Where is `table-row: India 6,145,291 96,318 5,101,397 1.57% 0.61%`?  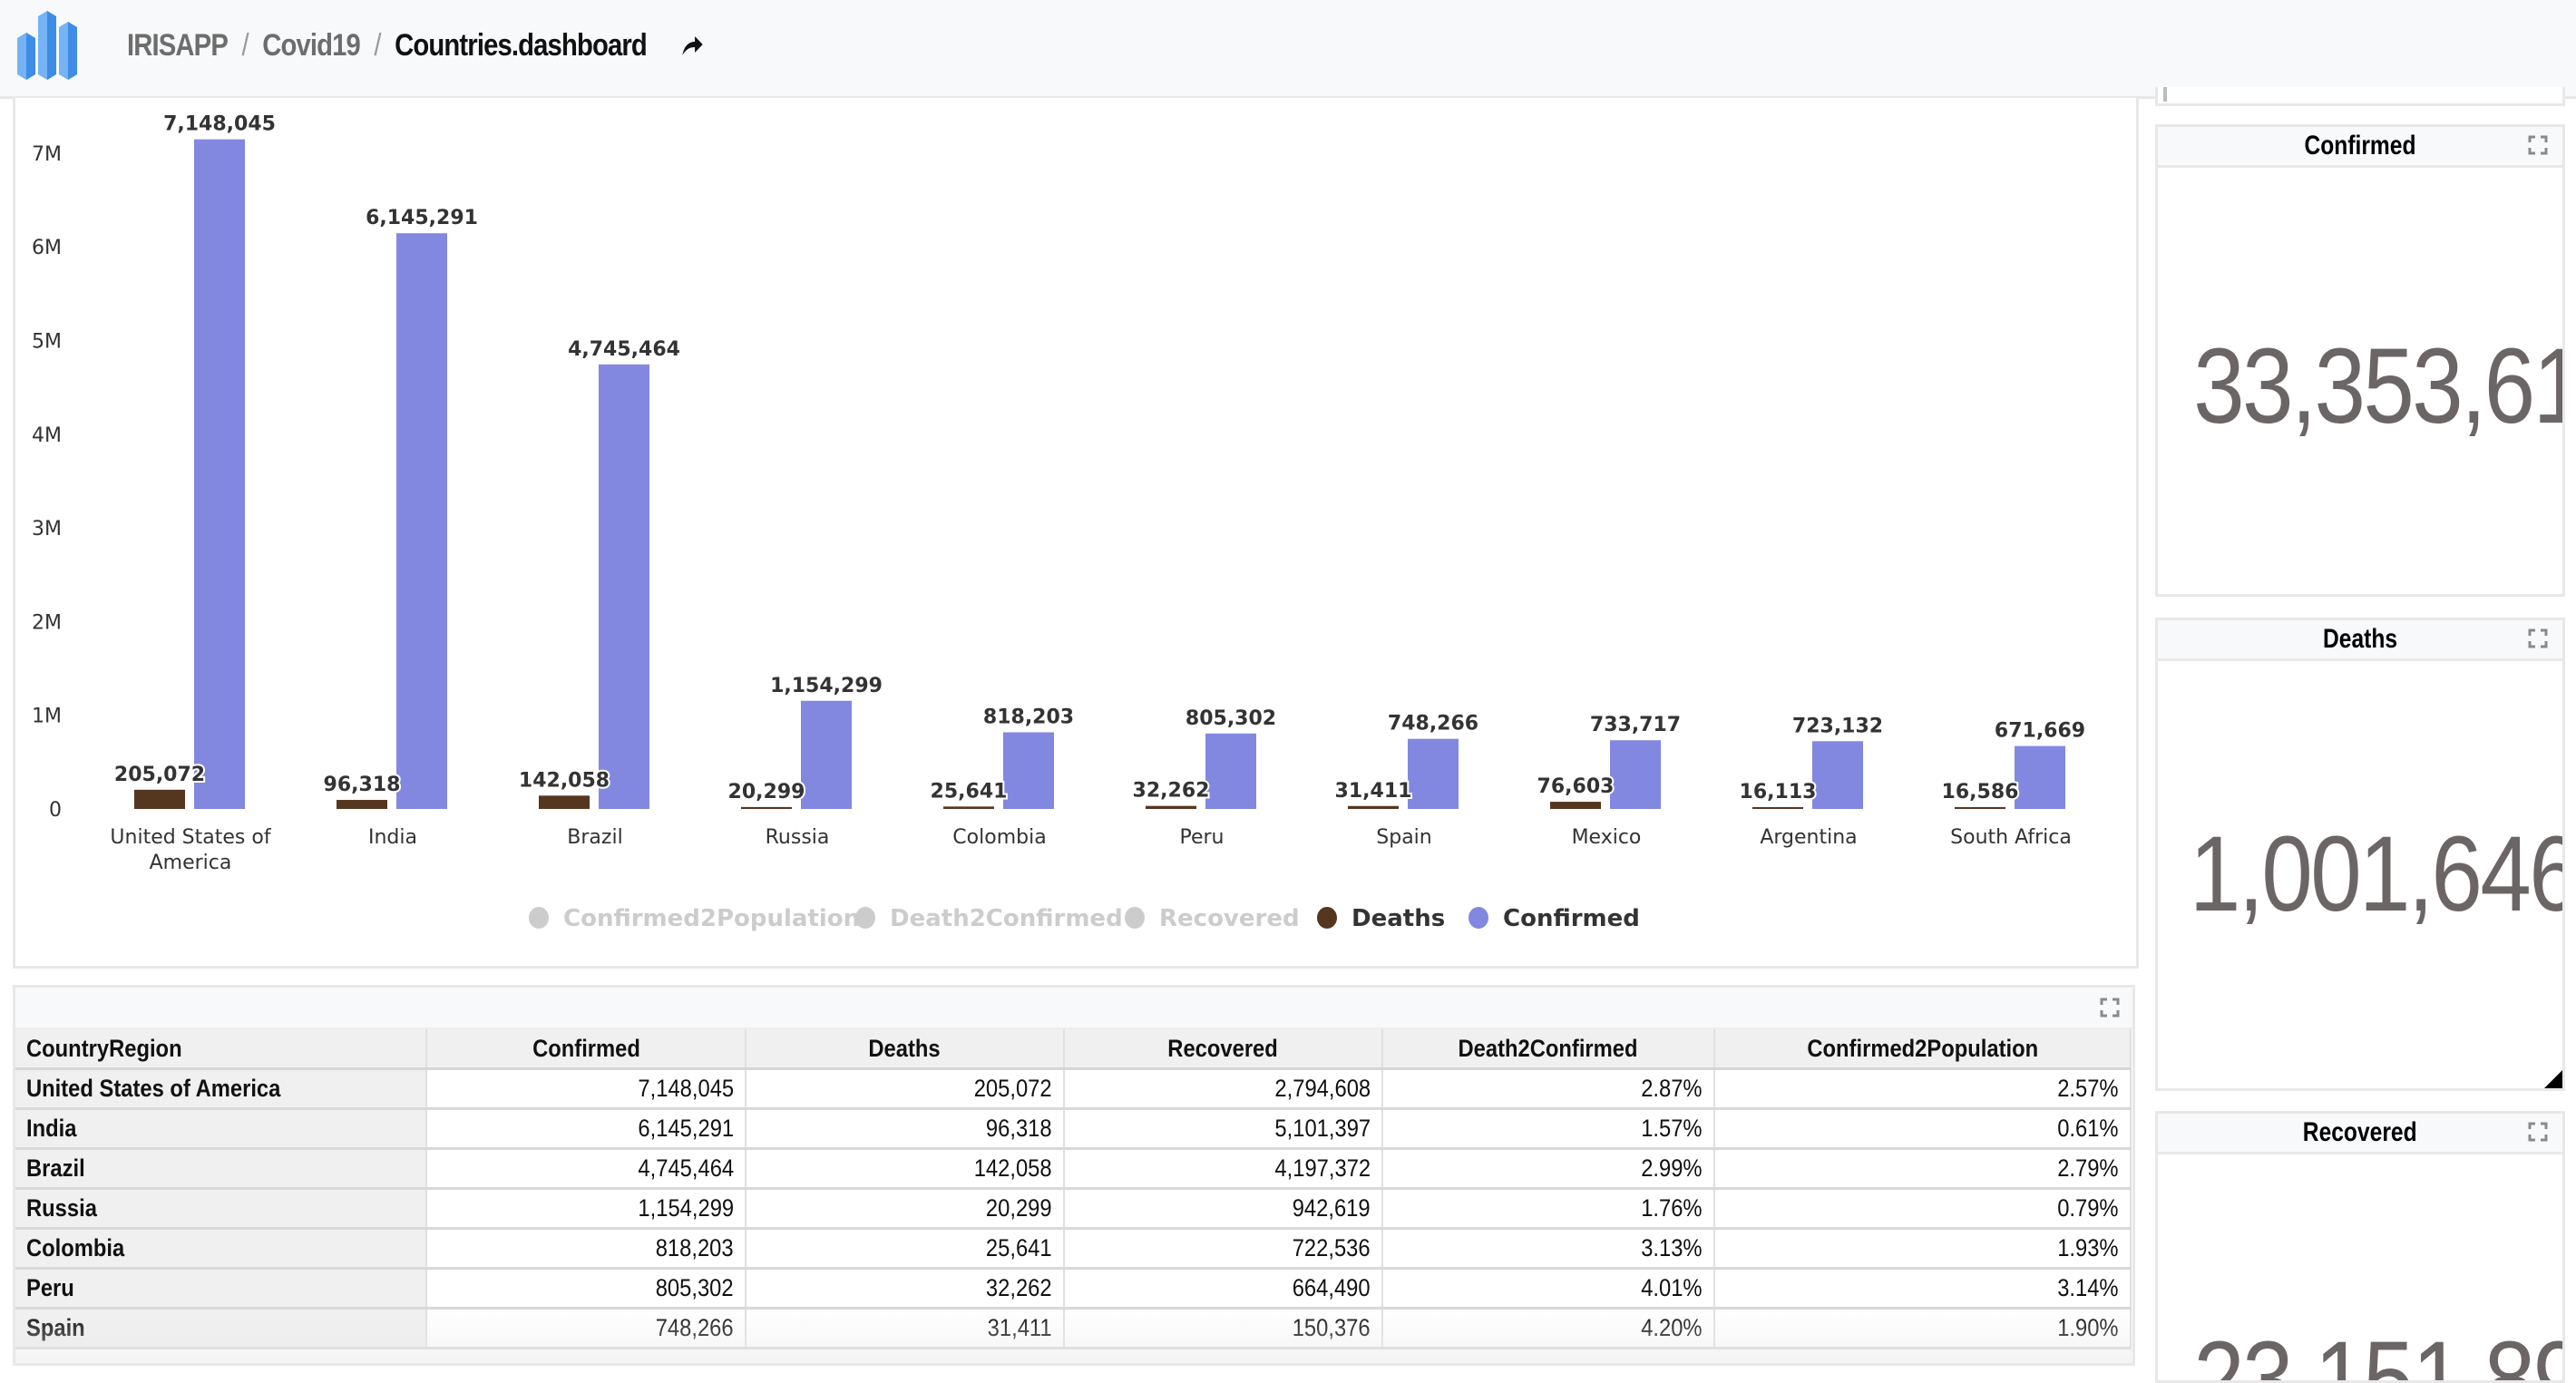 table-row: India 6,145,291 96,318 5,101,397 1.57% 0.61% is located at coordinates (1073, 1129).